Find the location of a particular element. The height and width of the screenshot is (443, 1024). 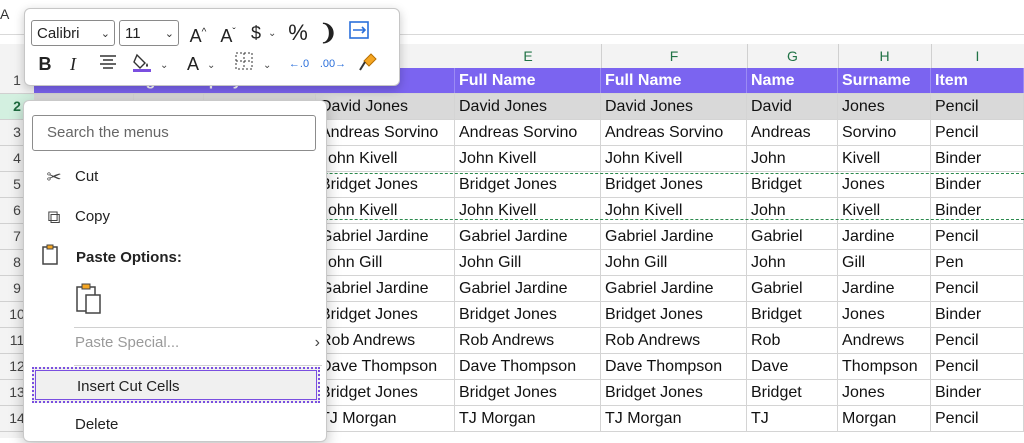

italic-button: I is located at coordinates (73, 64).